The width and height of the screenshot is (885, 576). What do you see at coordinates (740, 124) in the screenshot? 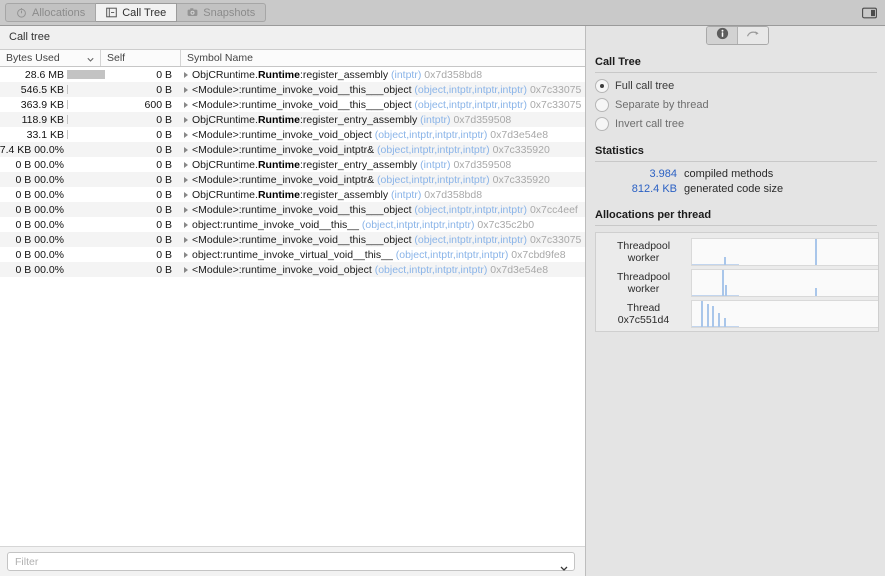
I see `call-tree-option-2: Invert call tree` at bounding box center [740, 124].